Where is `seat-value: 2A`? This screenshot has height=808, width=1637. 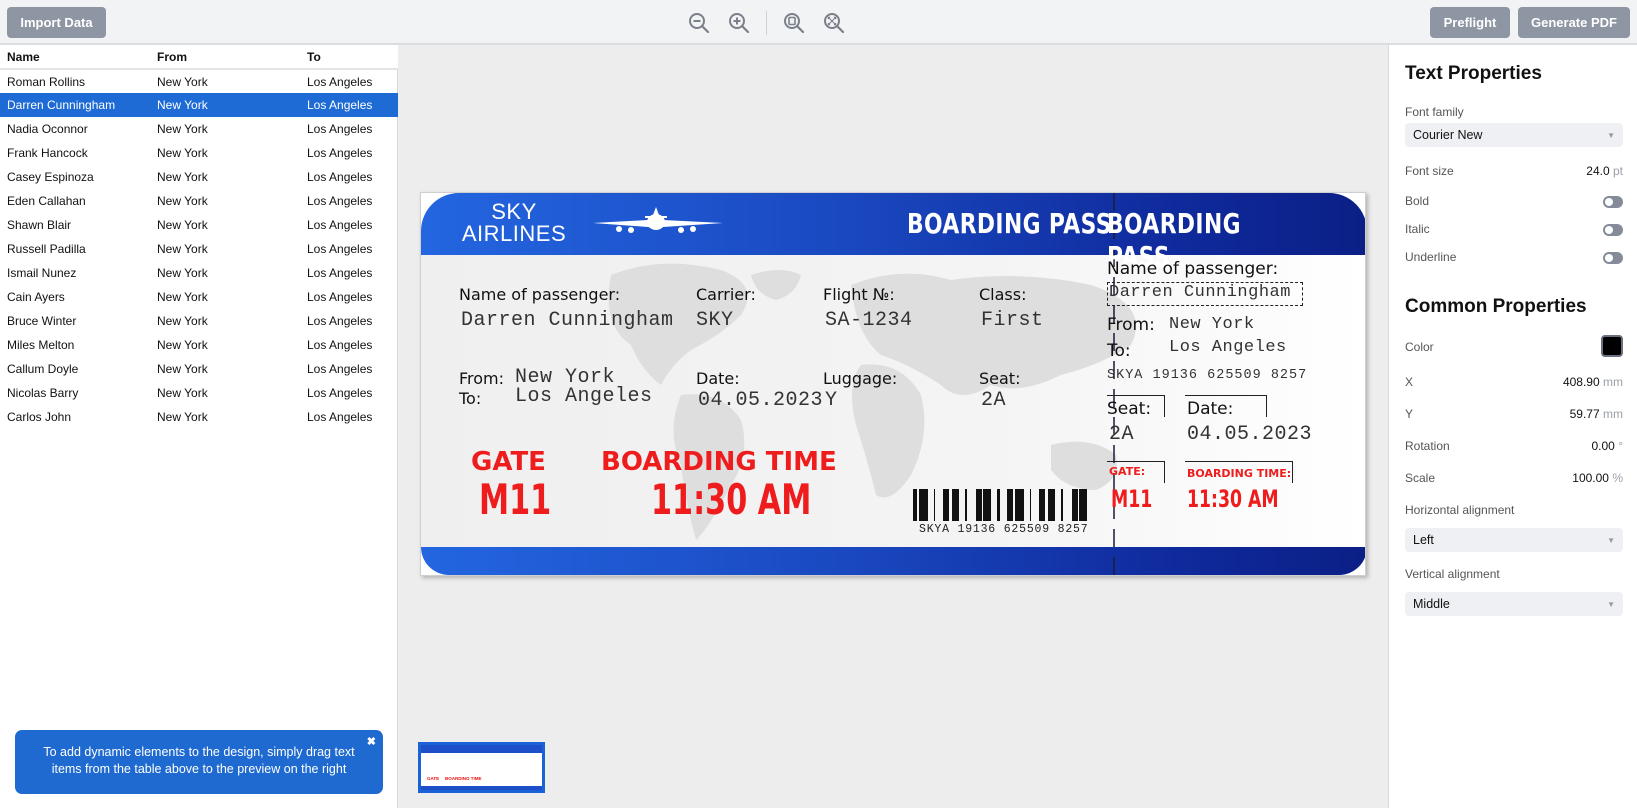 seat-value: 2A is located at coordinates (993, 400).